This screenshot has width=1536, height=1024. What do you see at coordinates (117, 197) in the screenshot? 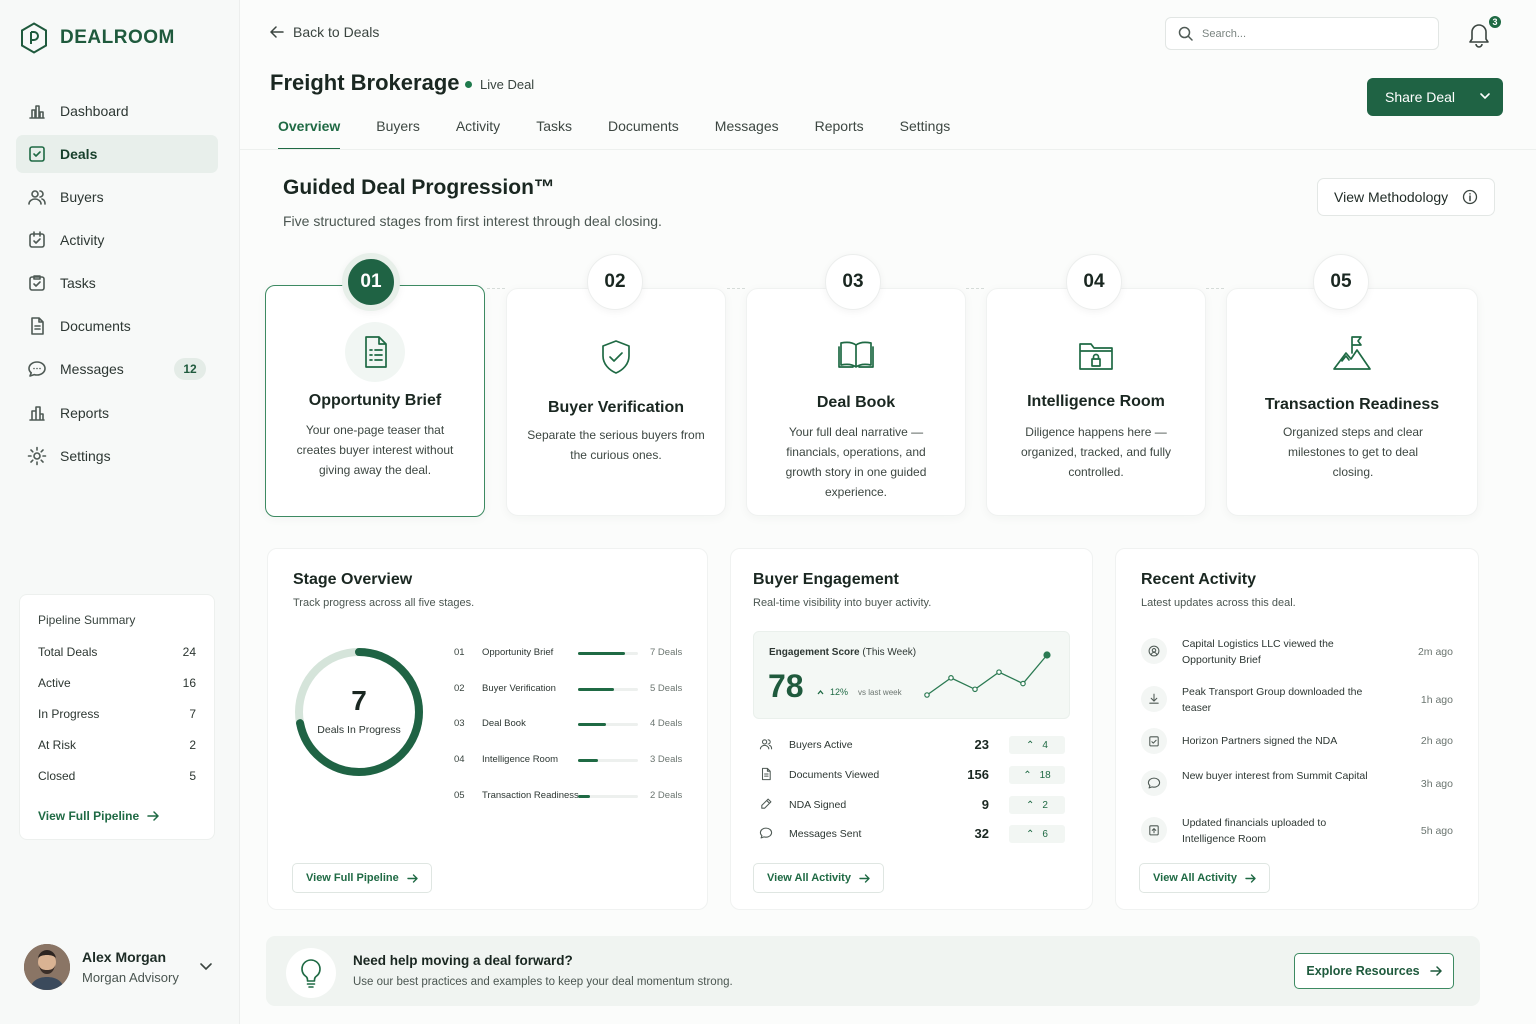
I see `sidebar-item-buyers: Buyers` at bounding box center [117, 197].